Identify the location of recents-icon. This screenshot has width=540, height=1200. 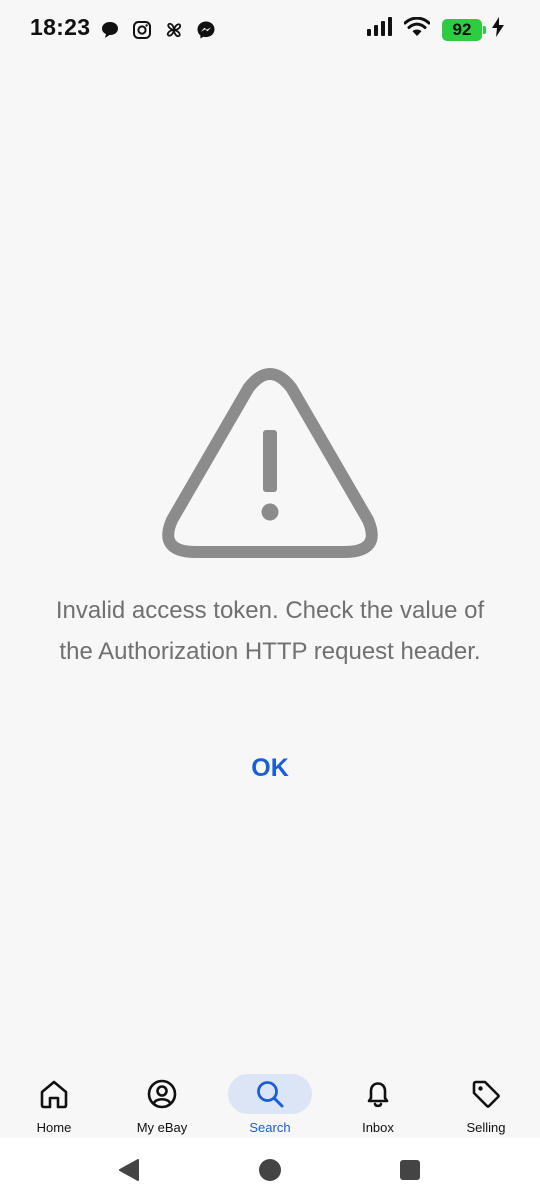
(410, 1170).